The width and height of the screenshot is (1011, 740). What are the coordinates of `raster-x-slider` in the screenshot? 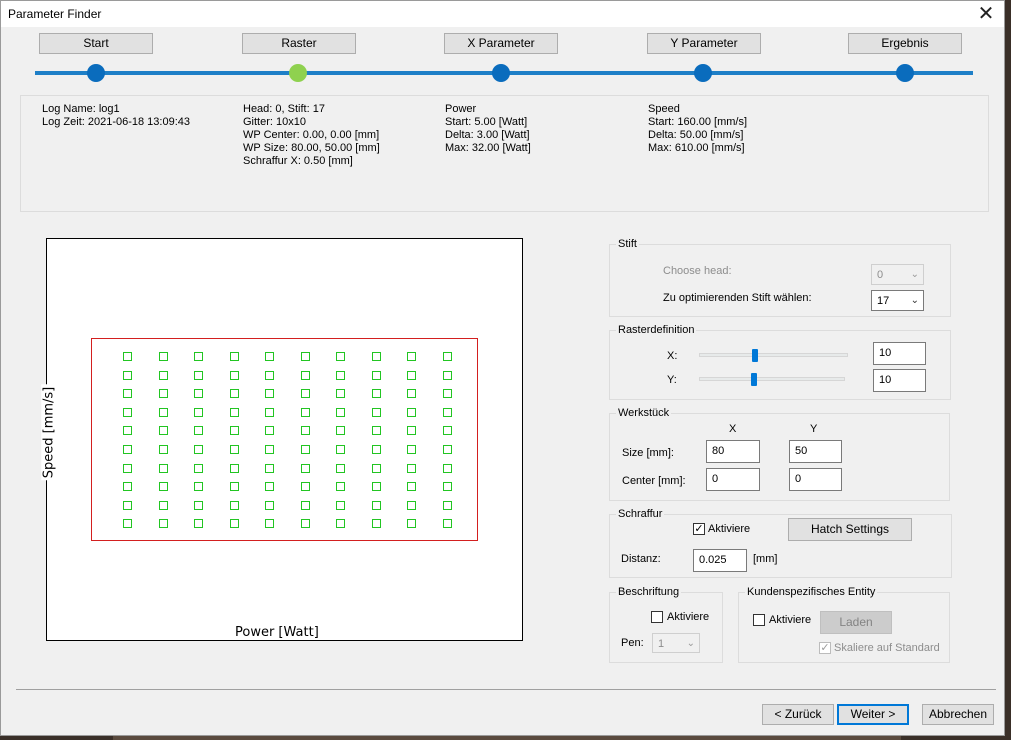 It's located at (773, 355).